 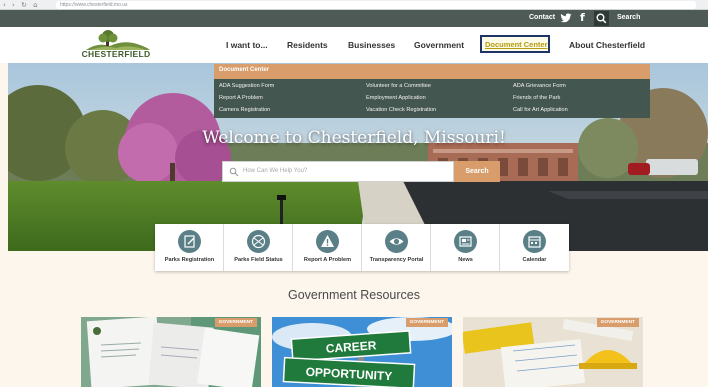 I want to click on quick-link-label: Parks Field Status, so click(x=258, y=260).